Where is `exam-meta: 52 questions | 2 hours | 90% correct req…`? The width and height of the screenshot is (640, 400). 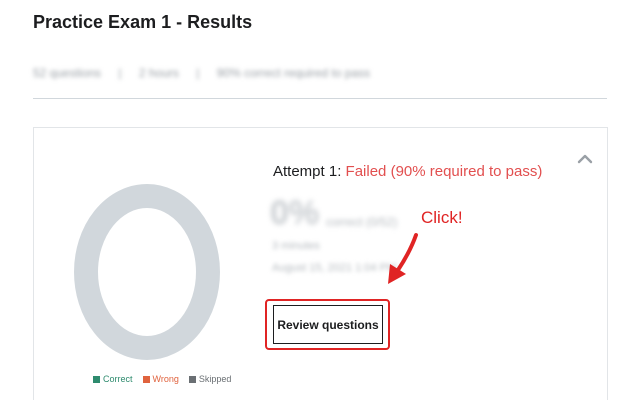
exam-meta: 52 questions | 2 hours | 90% correct req… is located at coordinates (208, 73).